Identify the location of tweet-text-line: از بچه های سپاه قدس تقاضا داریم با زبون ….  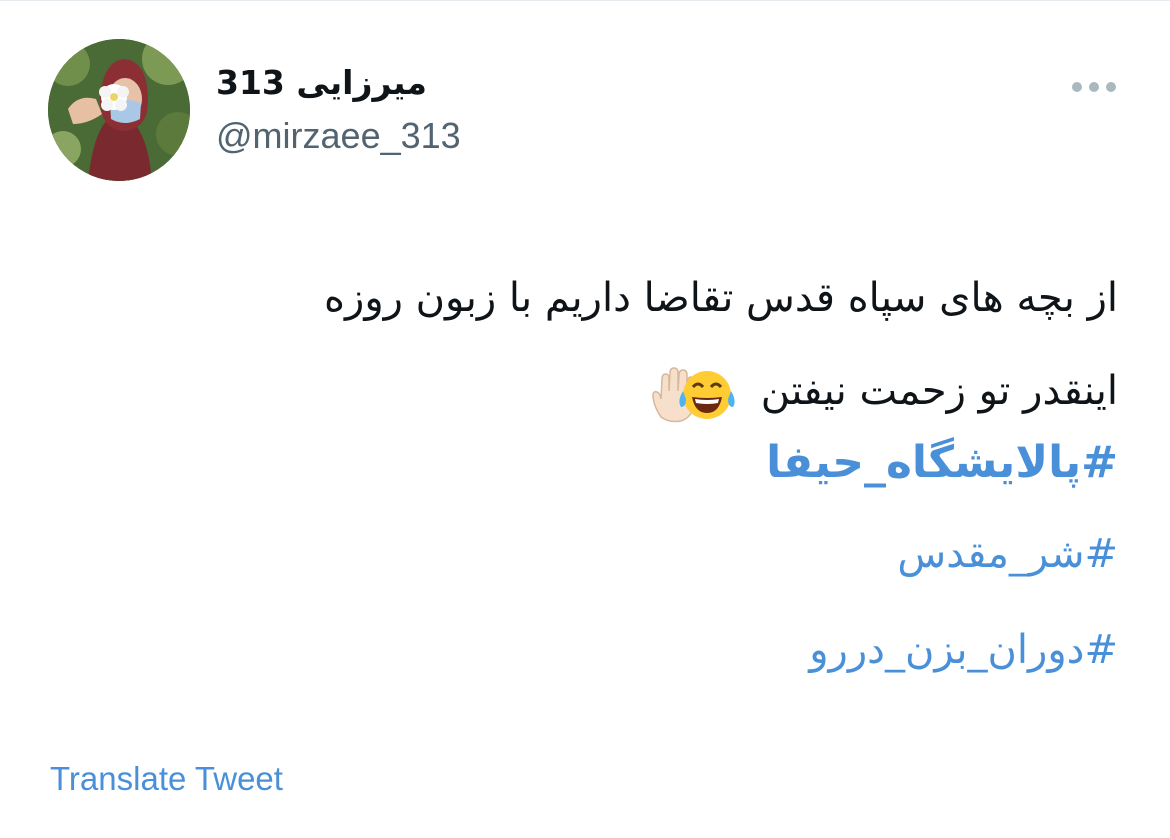
(721, 298).